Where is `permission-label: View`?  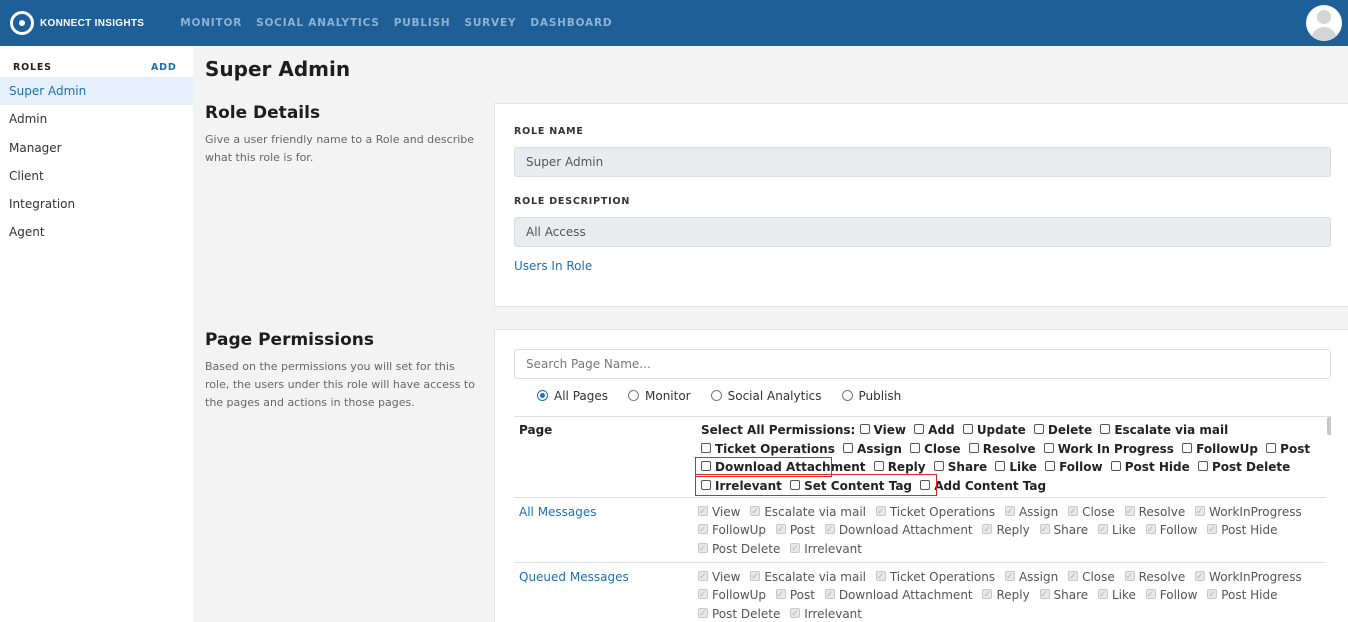
permission-label: View is located at coordinates (889, 430).